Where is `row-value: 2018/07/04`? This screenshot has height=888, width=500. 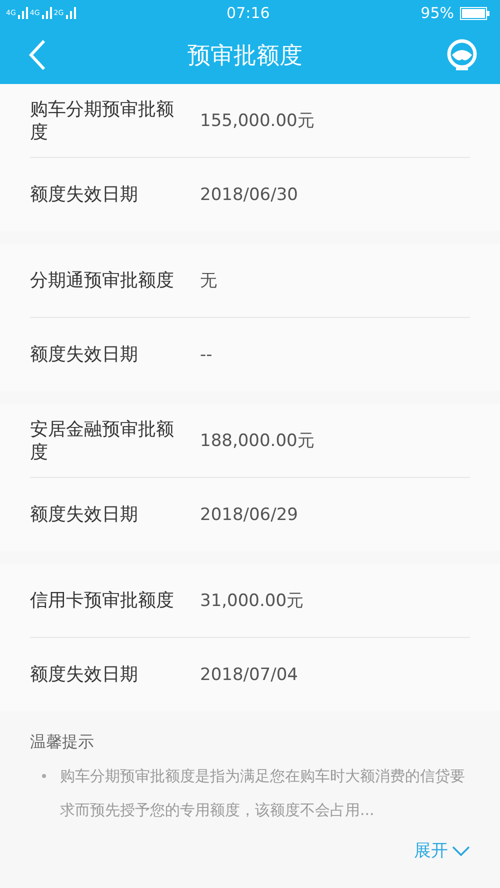 row-value: 2018/07/04 is located at coordinates (249, 674).